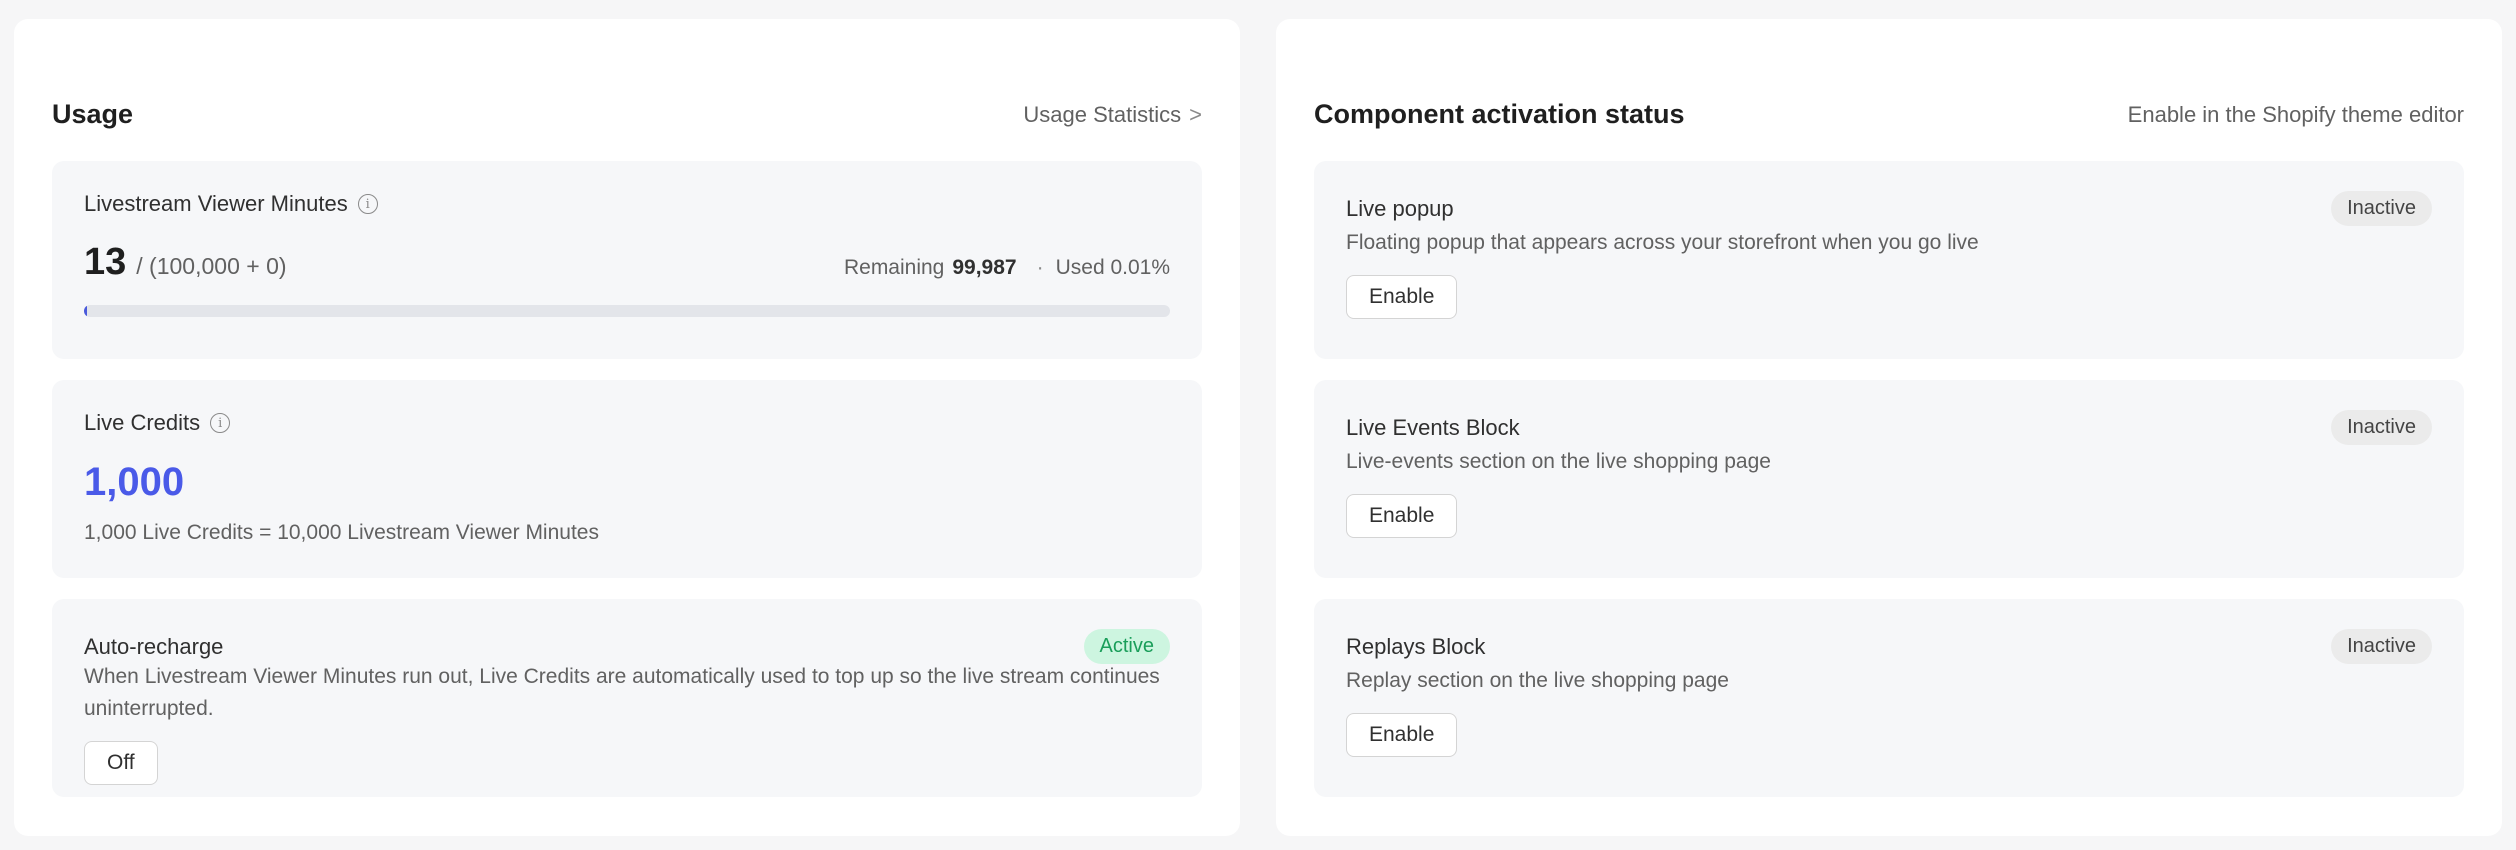 The width and height of the screenshot is (2516, 850). I want to click on viewer-minutes-title-row: Livestream Viewer Minutes i, so click(627, 204).